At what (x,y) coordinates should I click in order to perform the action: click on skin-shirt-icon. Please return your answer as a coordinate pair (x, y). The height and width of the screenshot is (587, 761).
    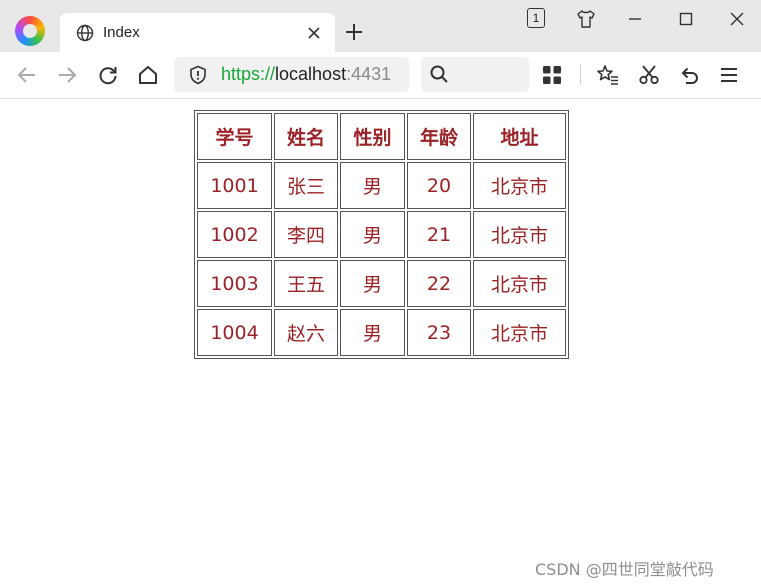
    Looking at the image, I should click on (586, 19).